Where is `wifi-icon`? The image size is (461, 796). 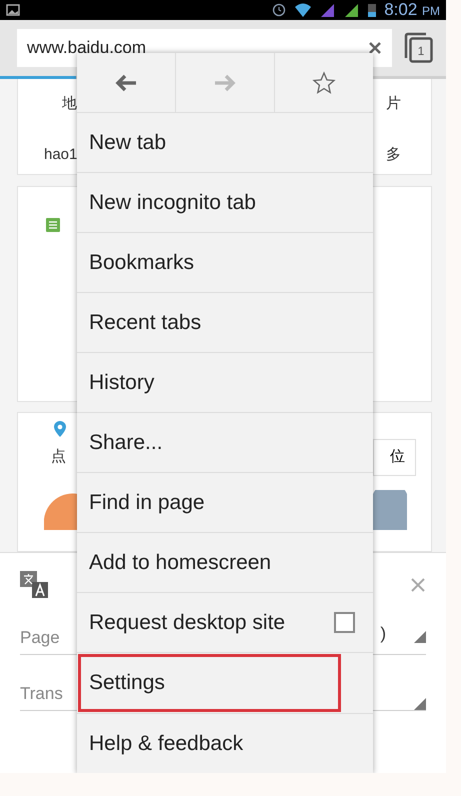
wifi-icon is located at coordinates (303, 10).